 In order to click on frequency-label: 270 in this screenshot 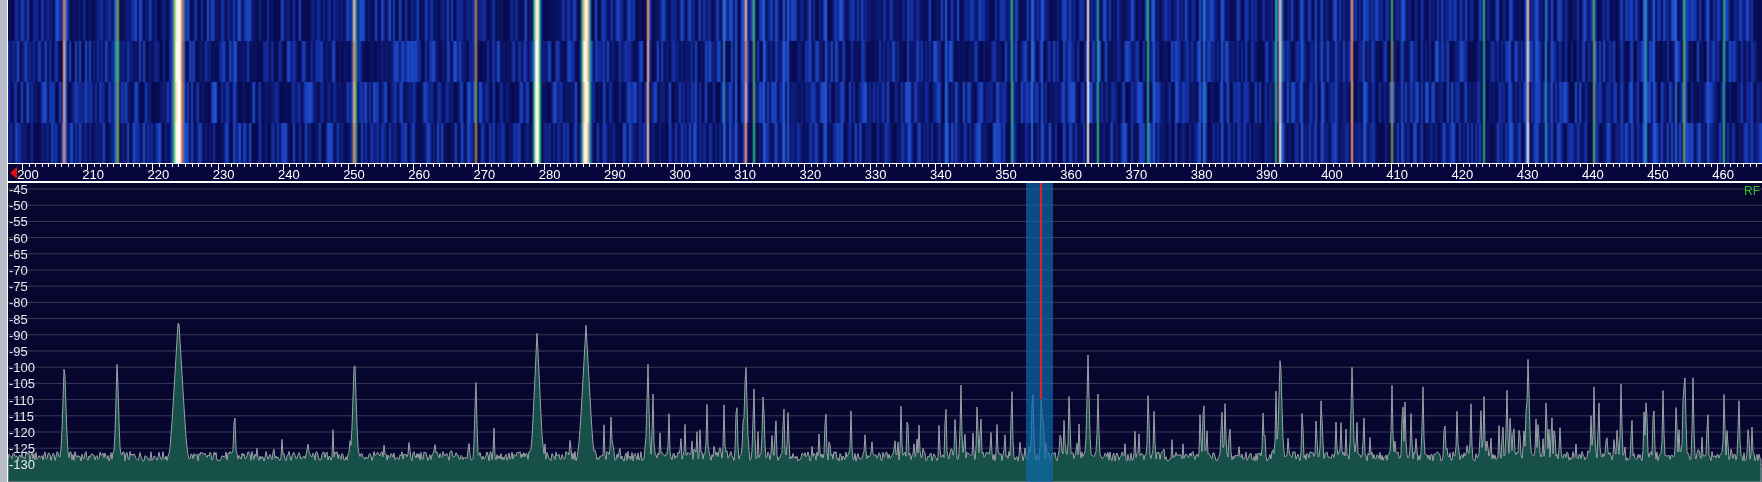, I will do `click(484, 174)`.